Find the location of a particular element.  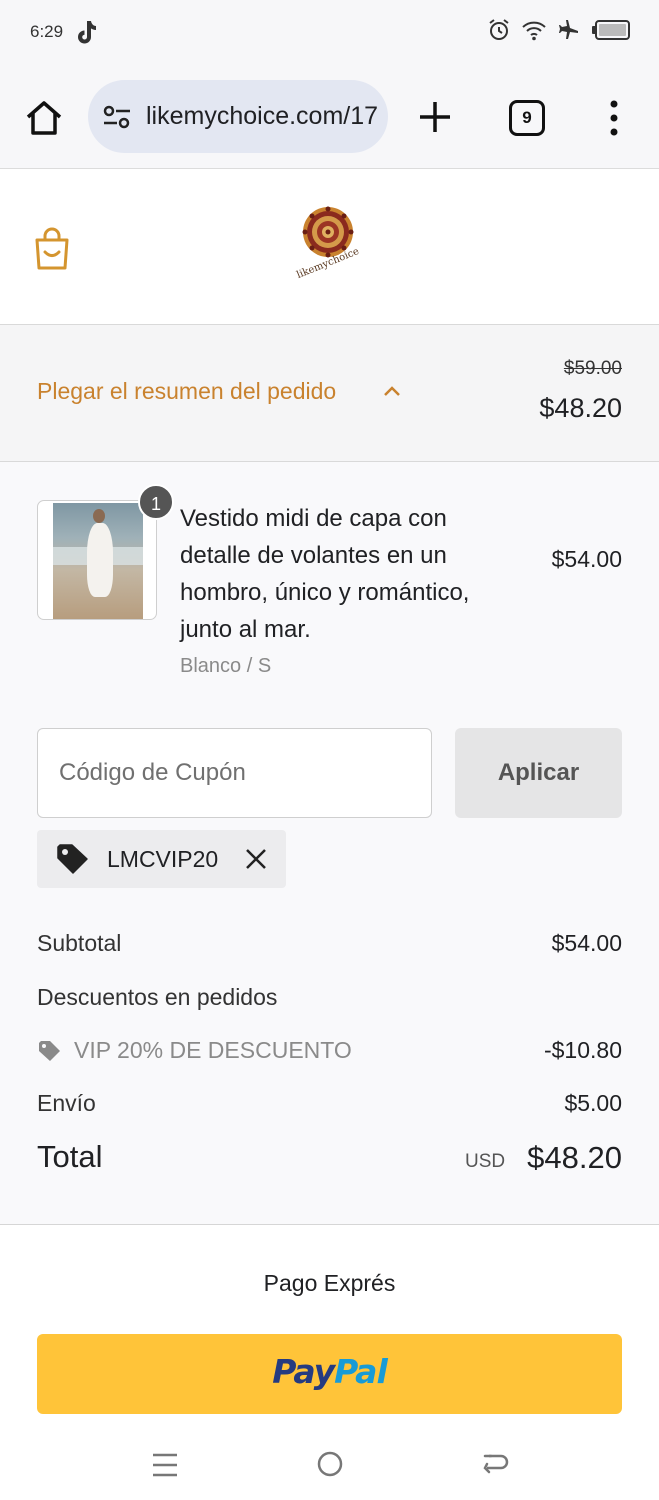

status-time: 6:29 is located at coordinates (47, 31).